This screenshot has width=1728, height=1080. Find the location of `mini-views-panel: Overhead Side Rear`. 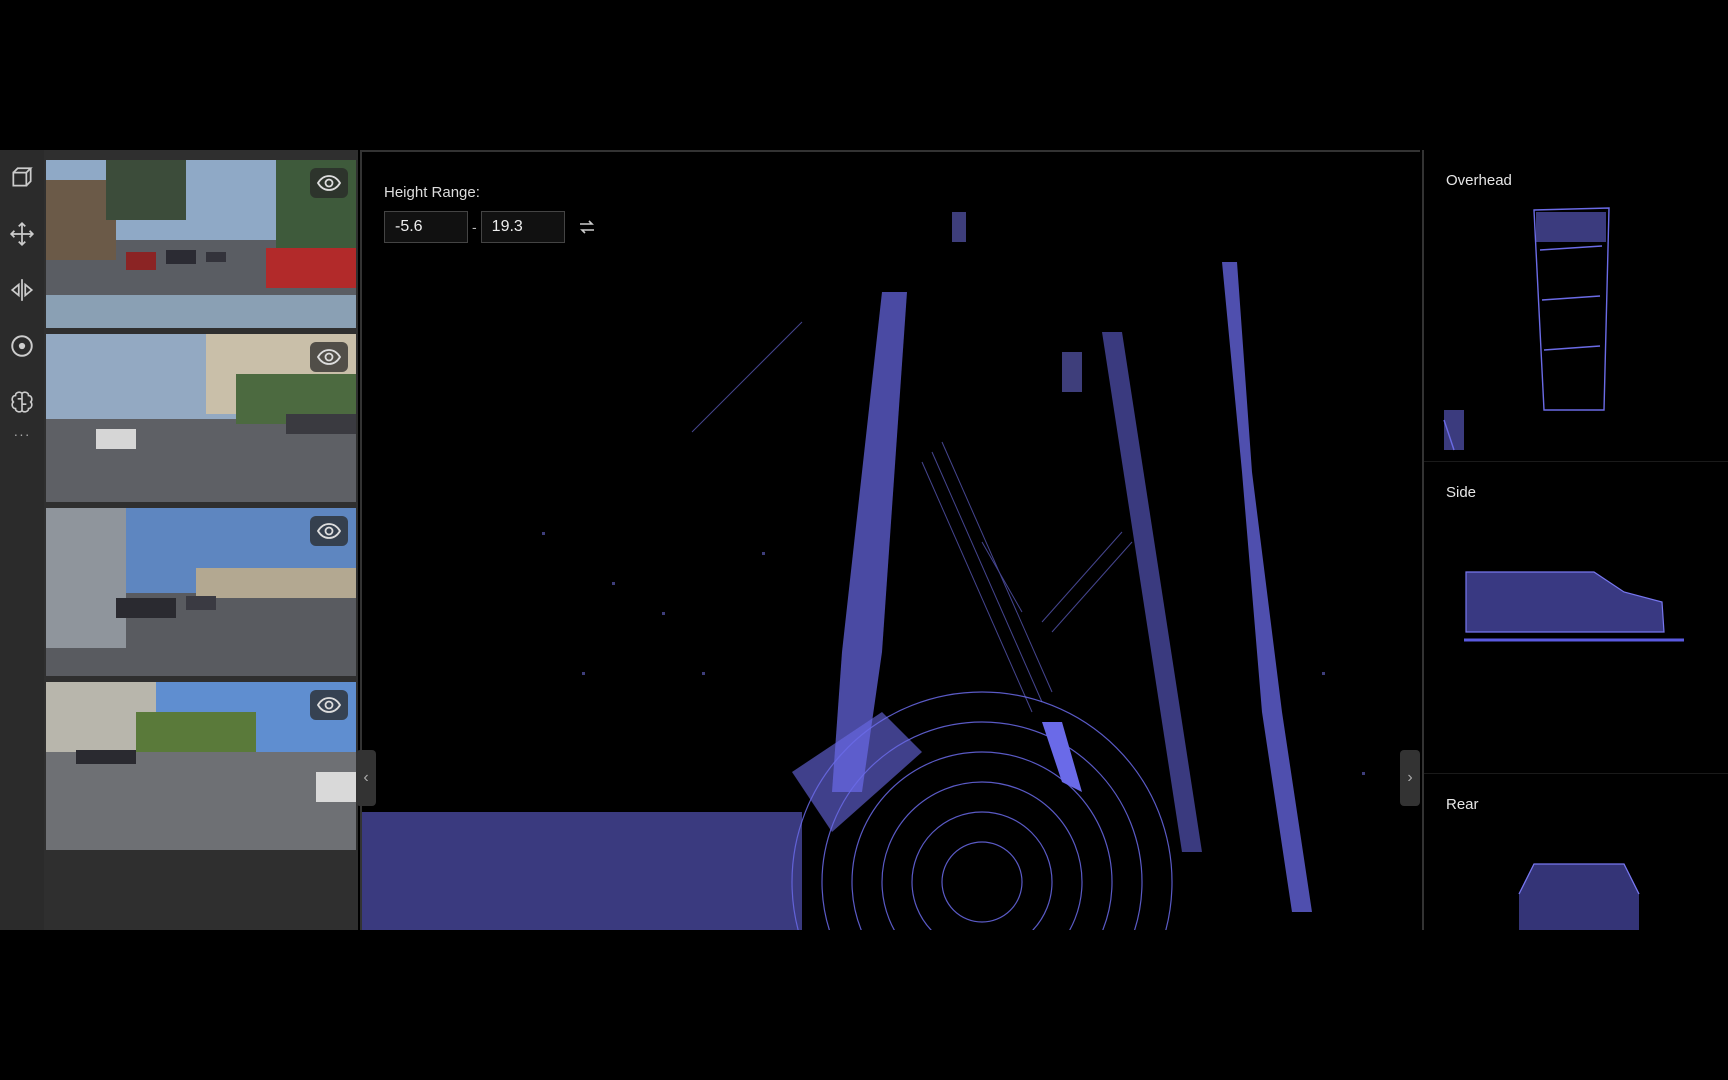

mini-views-panel: Overhead Side Rear is located at coordinates (1575, 540).